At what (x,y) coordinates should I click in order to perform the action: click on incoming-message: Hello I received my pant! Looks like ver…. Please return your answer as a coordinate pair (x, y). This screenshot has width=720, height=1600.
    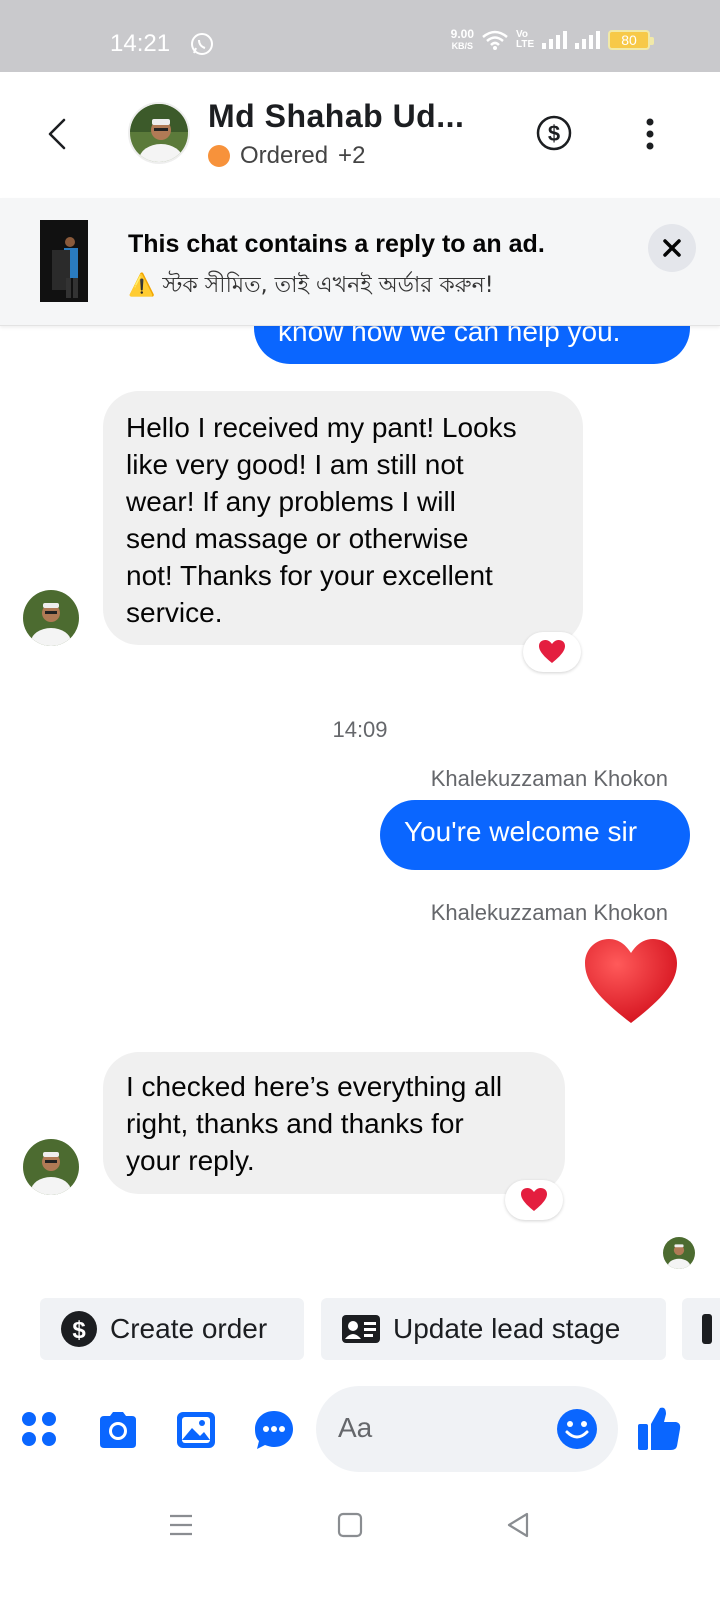
    Looking at the image, I should click on (343, 518).